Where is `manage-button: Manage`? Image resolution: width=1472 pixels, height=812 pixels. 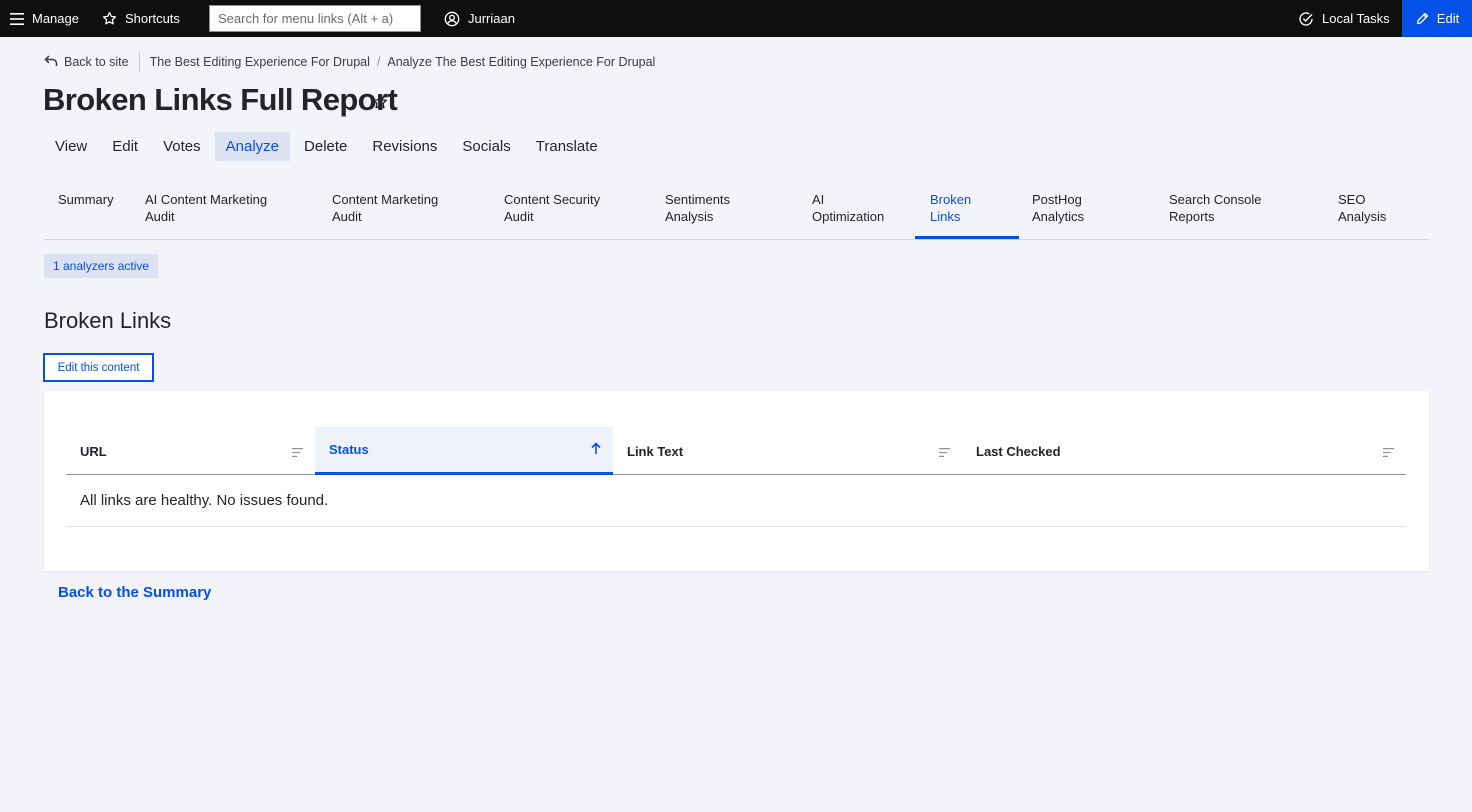
manage-button: Manage is located at coordinates (44, 18).